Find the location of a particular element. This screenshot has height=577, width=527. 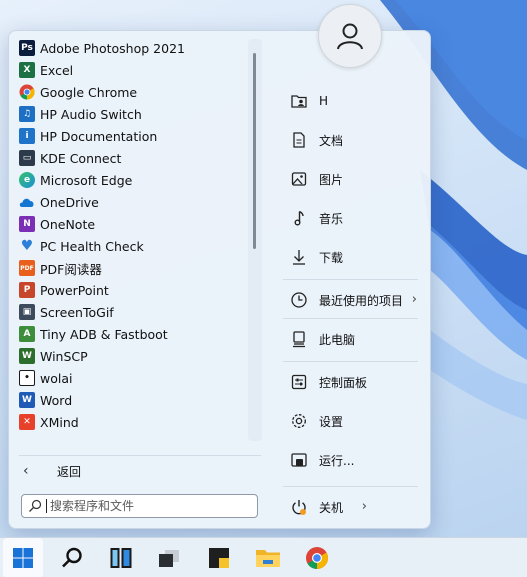

place-item-music: 音乐 is located at coordinates (352, 218).